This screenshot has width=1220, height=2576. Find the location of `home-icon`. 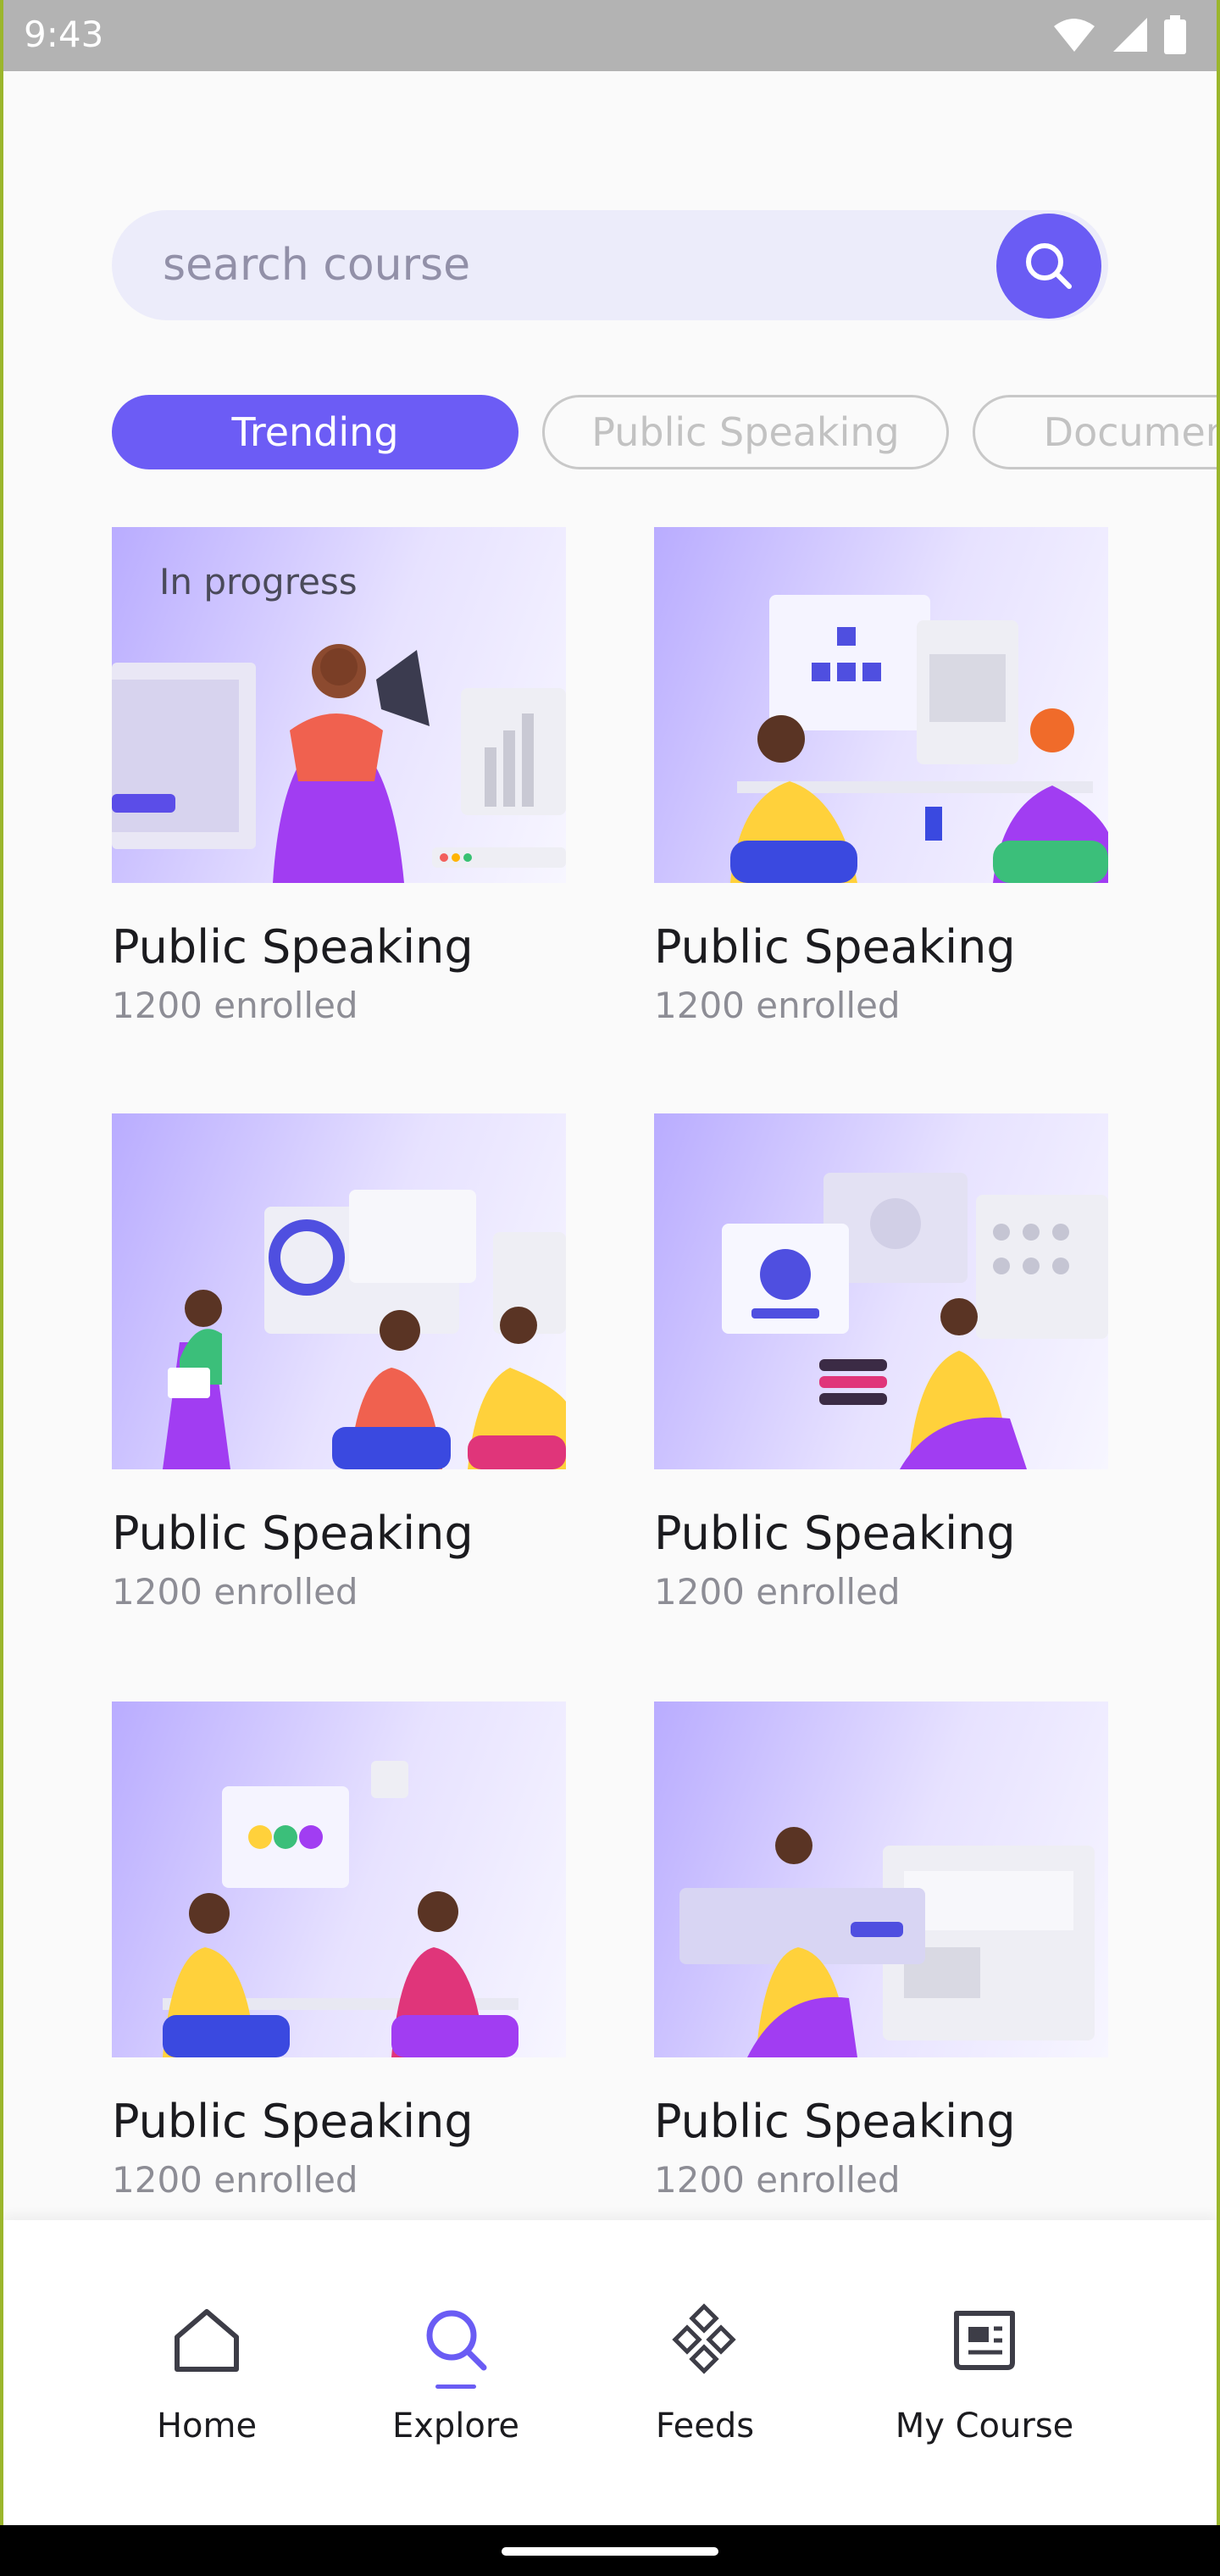

home-icon is located at coordinates (207, 2340).